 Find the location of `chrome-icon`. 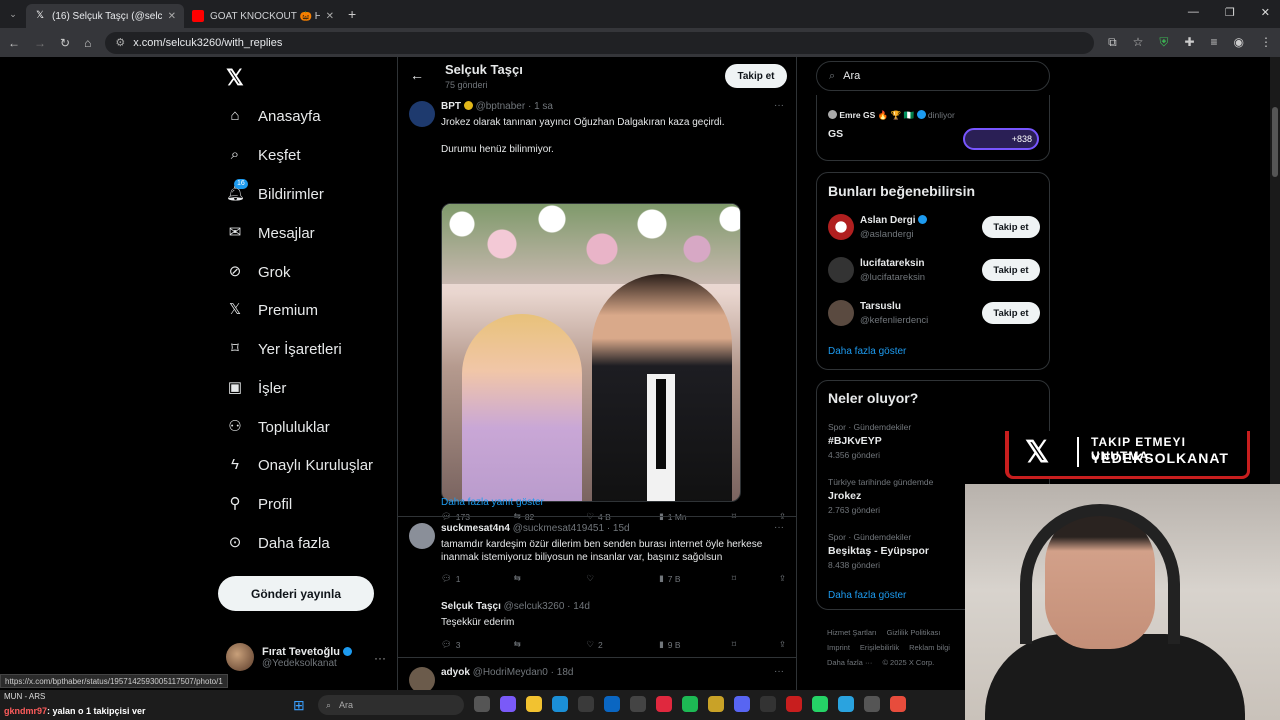

chrome-icon is located at coordinates (898, 704).